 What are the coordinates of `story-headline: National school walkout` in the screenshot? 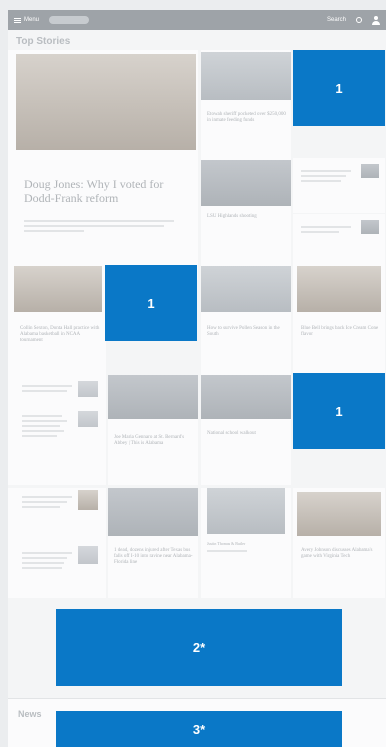 It's located at (247, 434).